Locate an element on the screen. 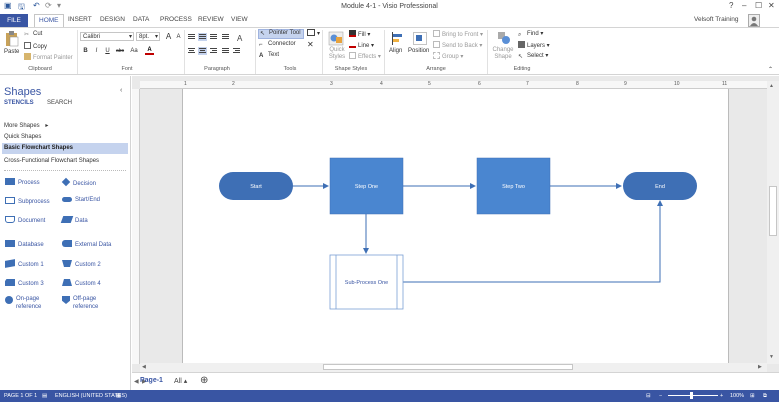  start-label: Start is located at coordinates (256, 187).